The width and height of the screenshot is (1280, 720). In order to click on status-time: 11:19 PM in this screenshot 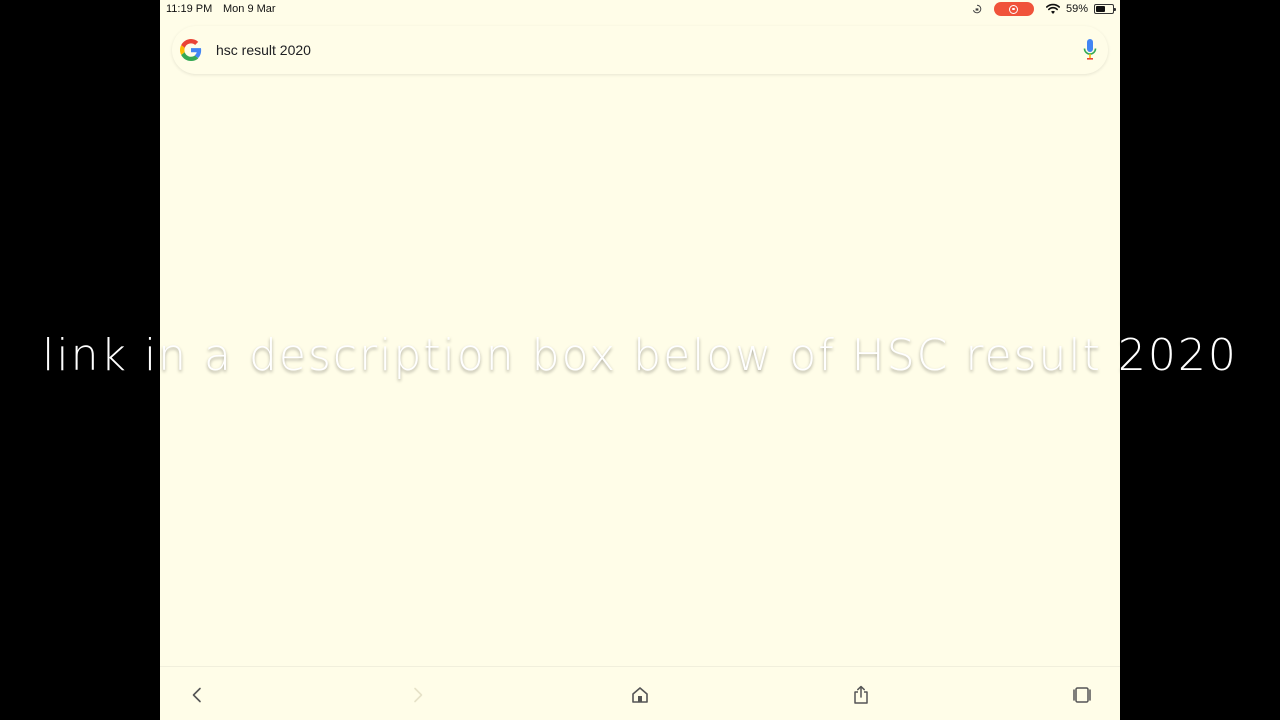, I will do `click(189, 9)`.